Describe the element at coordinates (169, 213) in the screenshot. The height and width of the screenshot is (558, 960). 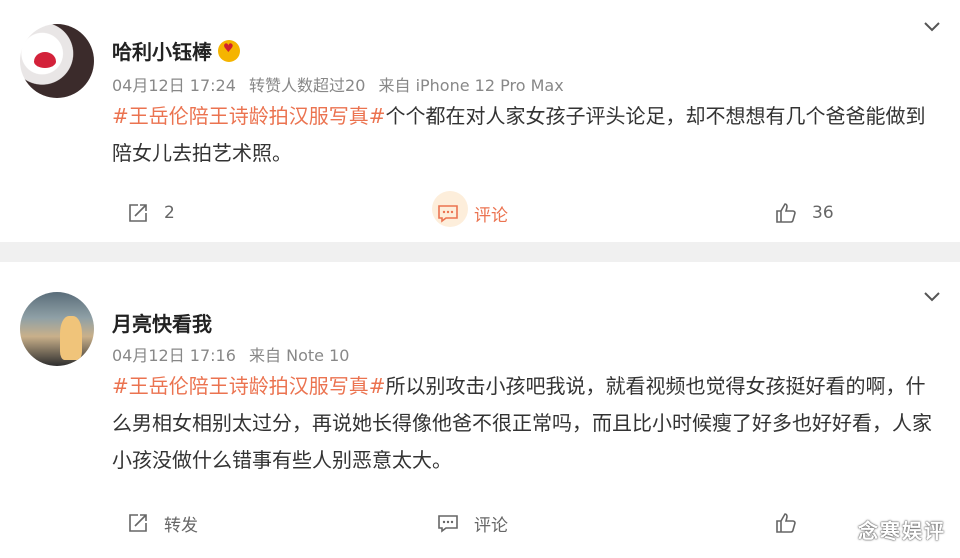
I see `share-count: 2` at that location.